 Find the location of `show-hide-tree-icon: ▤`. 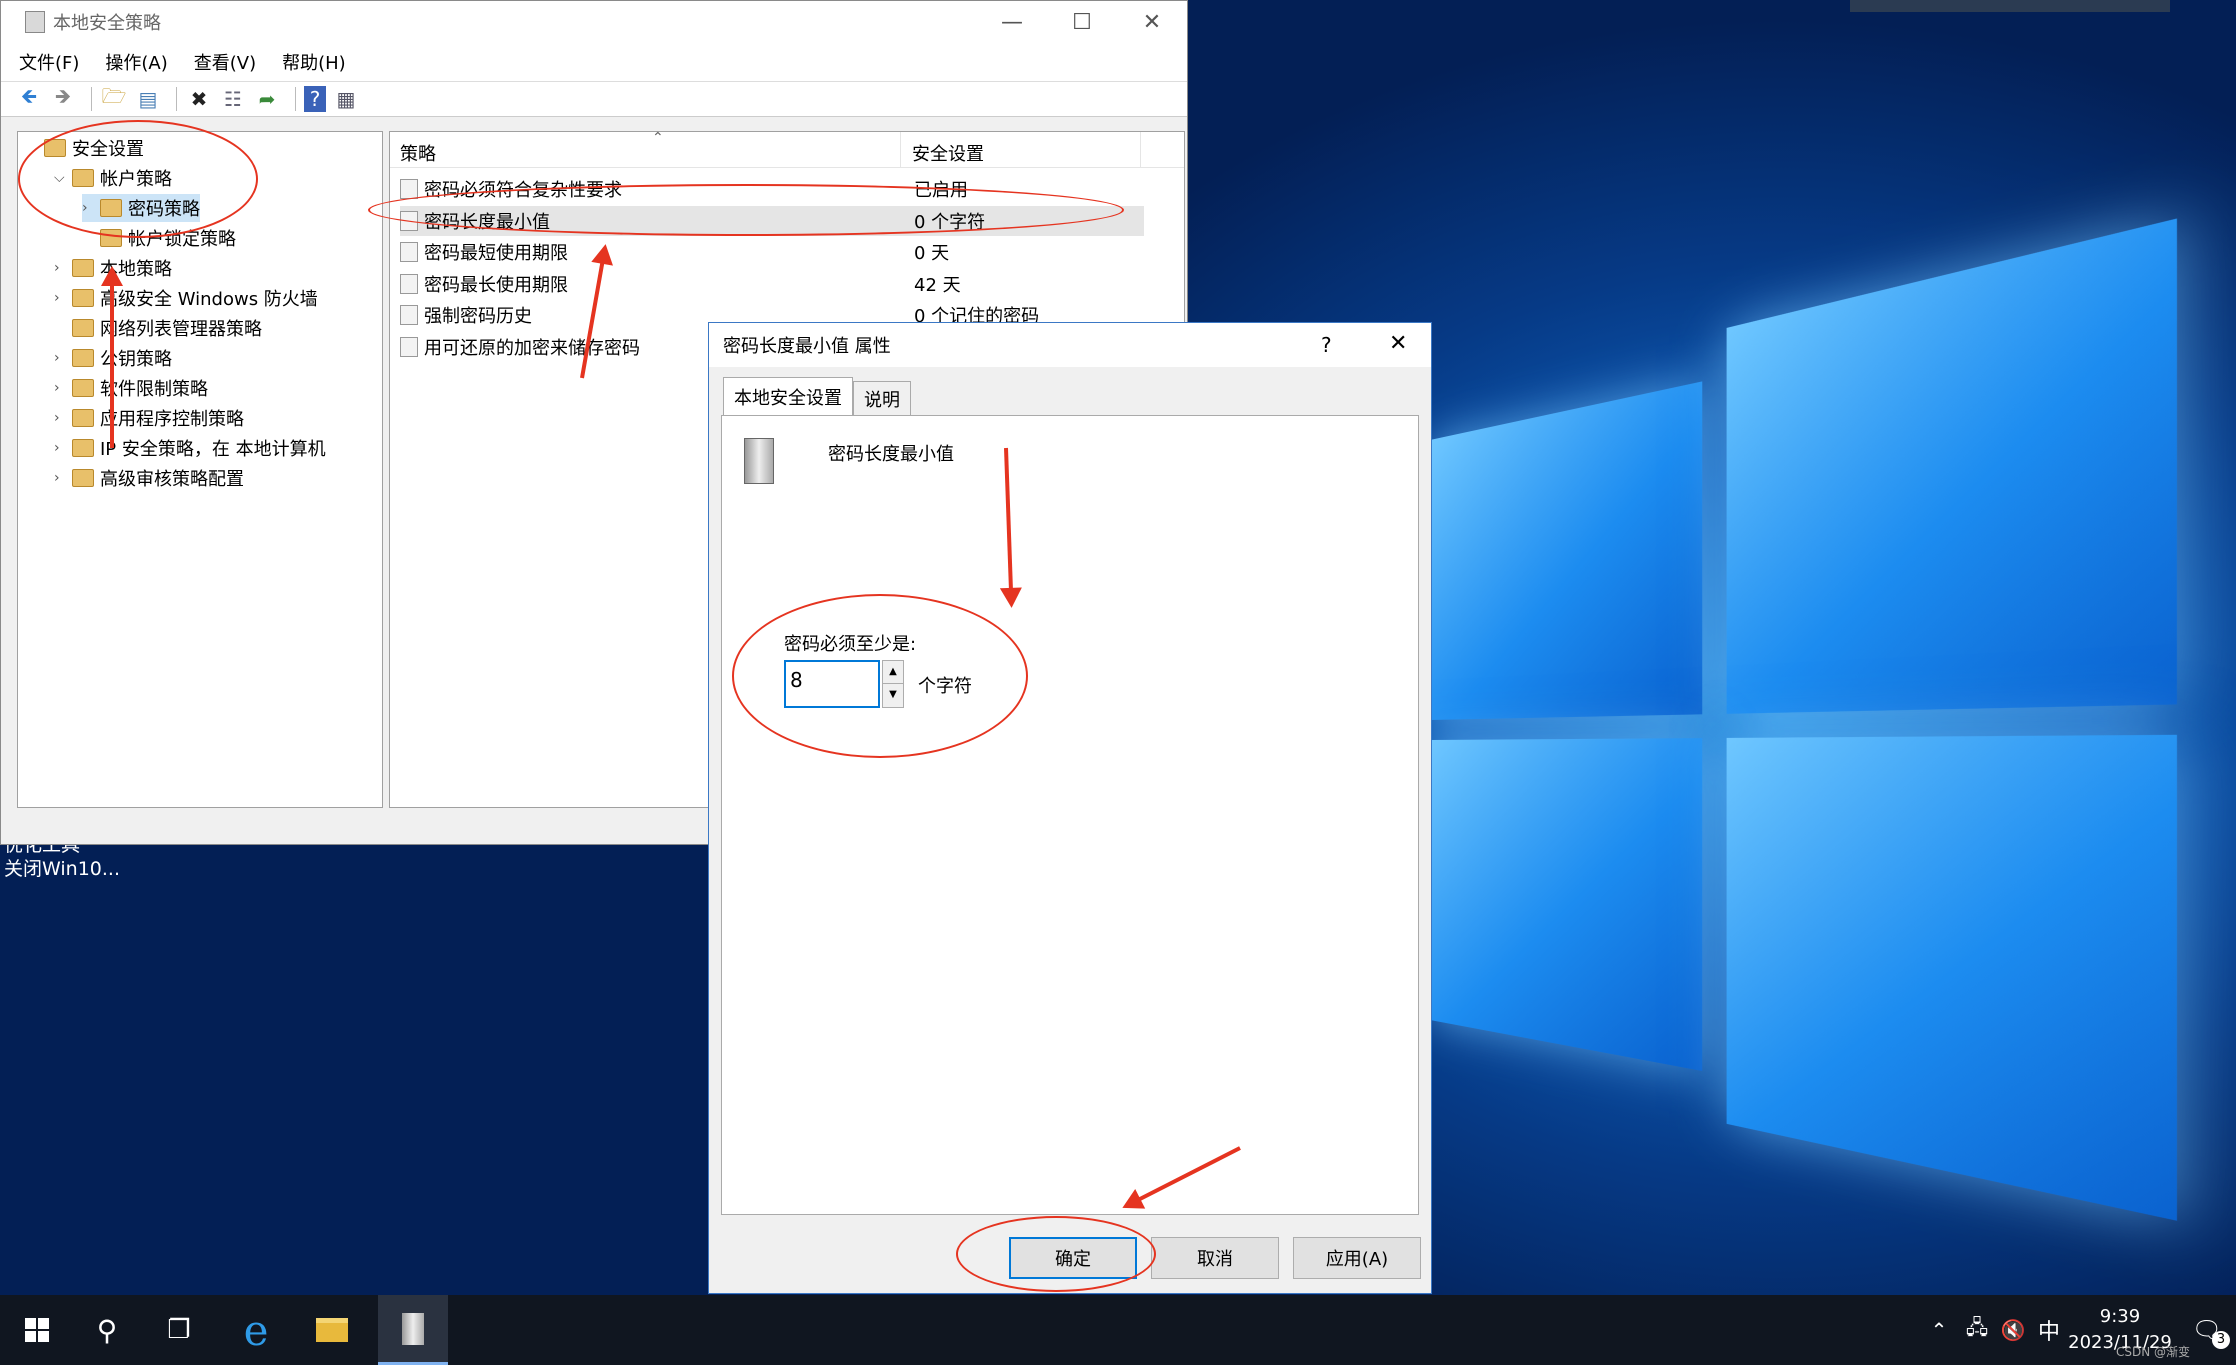

show-hide-tree-icon: ▤ is located at coordinates (148, 99).